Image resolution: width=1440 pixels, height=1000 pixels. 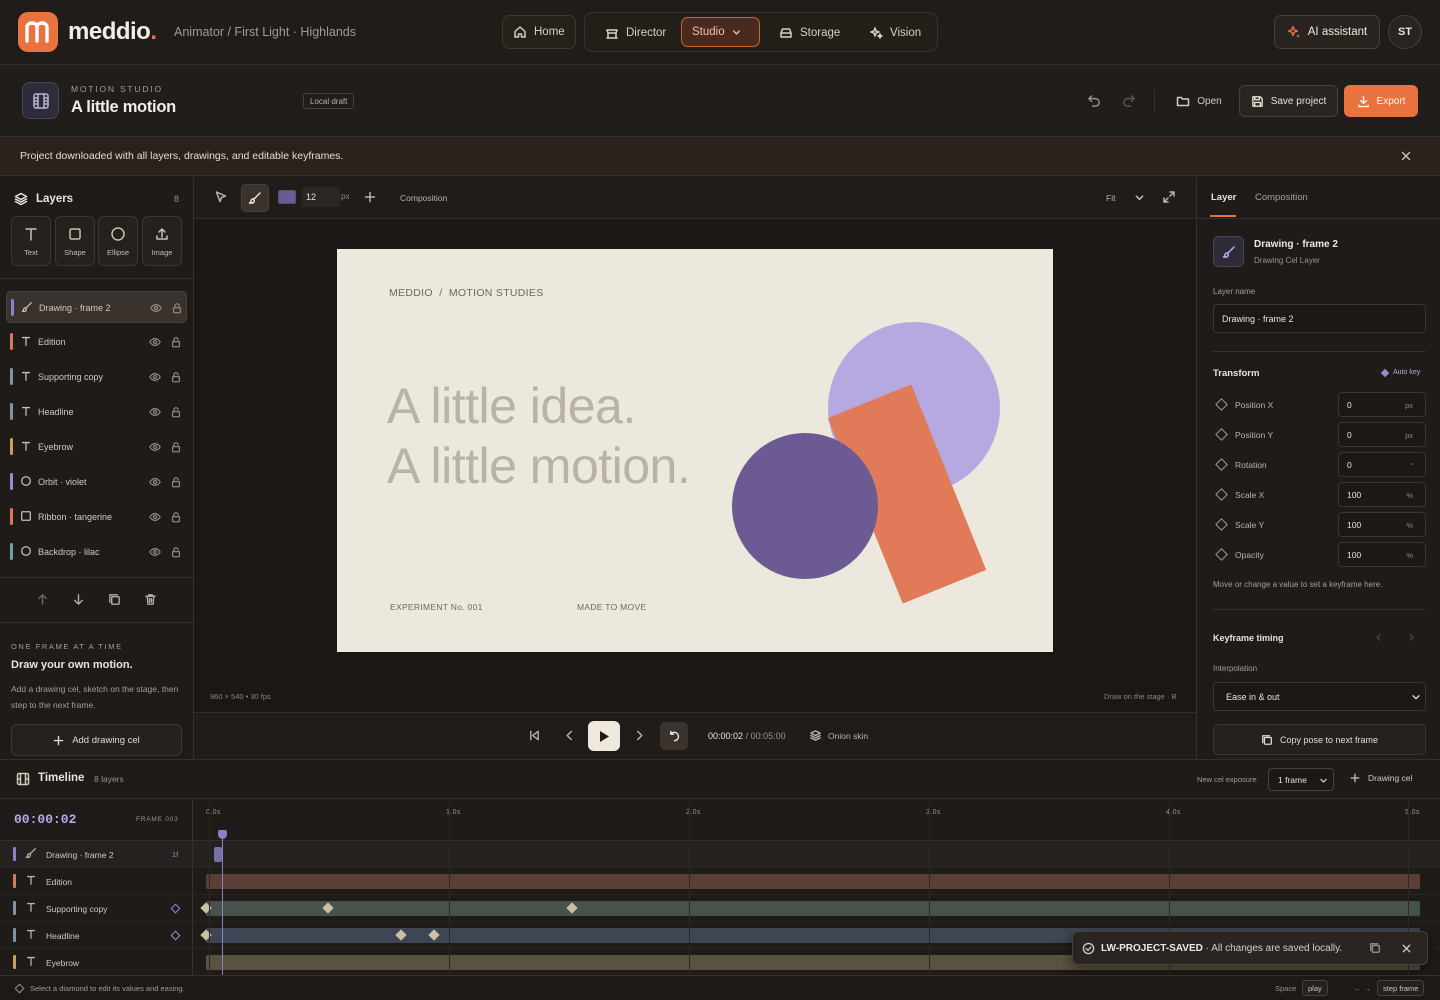 What do you see at coordinates (75, 241) in the screenshot?
I see `add-shape-tool: Shape` at bounding box center [75, 241].